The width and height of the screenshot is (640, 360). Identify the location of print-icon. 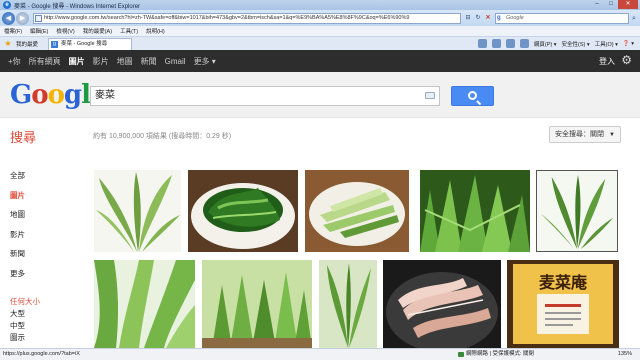
(524, 43).